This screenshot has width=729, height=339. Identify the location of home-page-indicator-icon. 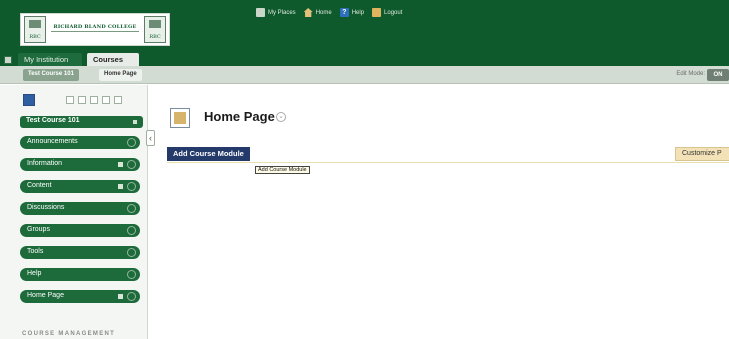
(120, 296).